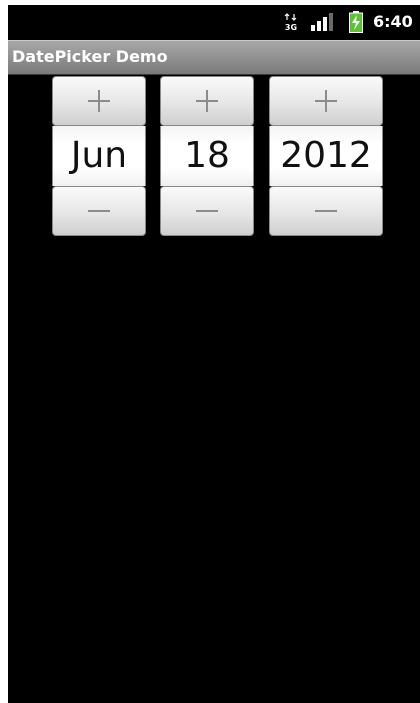 The image size is (420, 703). What do you see at coordinates (356, 22) in the screenshot?
I see `battery-charging-icon` at bounding box center [356, 22].